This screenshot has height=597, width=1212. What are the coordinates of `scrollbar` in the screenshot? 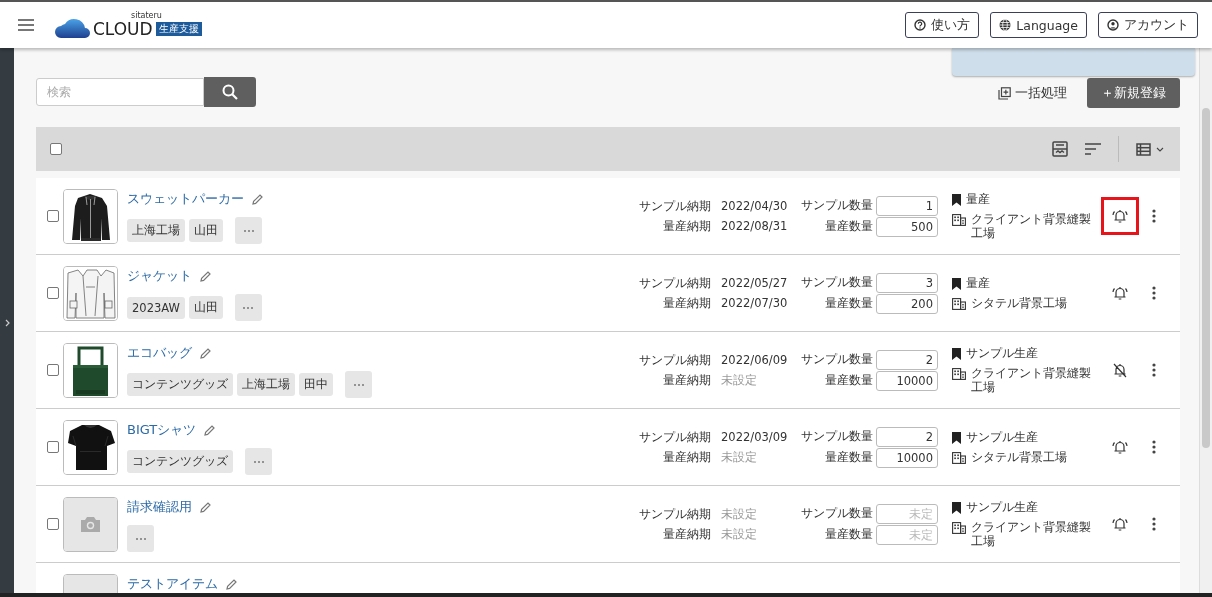 It's located at (1205, 320).